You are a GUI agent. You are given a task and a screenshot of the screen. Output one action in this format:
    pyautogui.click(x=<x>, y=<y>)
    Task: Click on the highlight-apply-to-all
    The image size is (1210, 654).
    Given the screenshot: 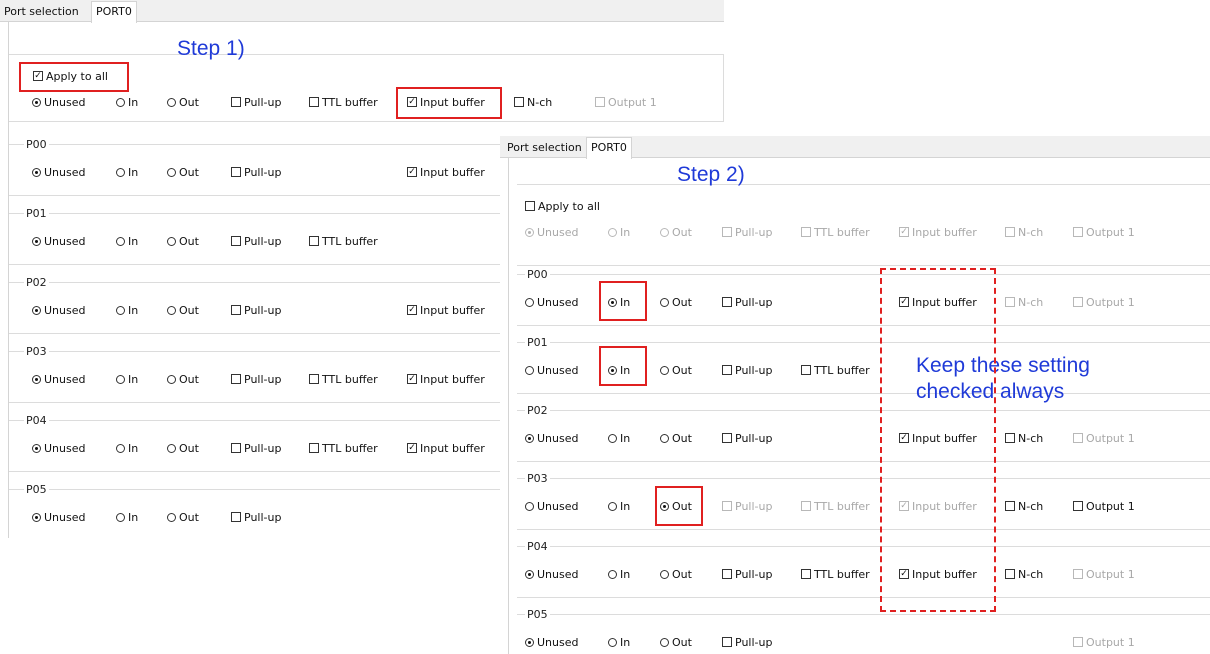 What is the action you would take?
    pyautogui.click(x=74, y=77)
    